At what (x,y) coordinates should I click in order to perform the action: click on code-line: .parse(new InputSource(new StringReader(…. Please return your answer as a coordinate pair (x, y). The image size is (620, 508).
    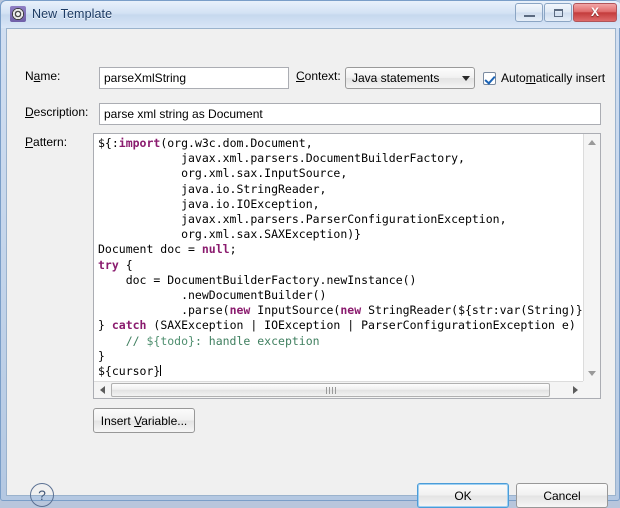
    Looking at the image, I should click on (340, 310).